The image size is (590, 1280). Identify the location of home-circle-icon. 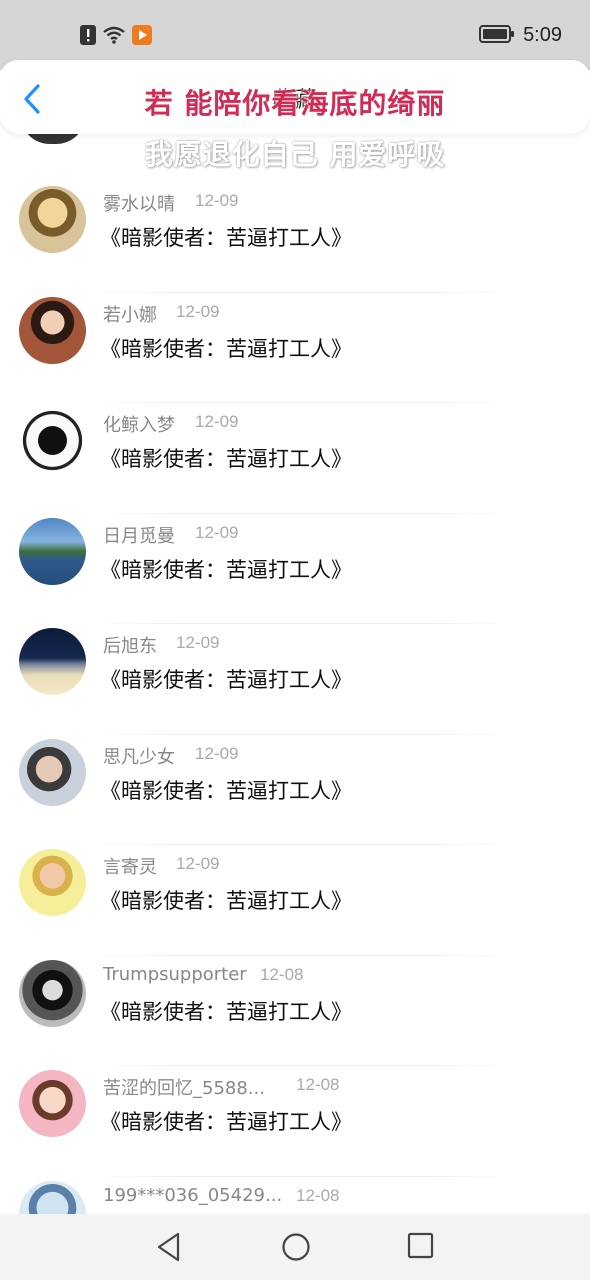
(296, 1249).